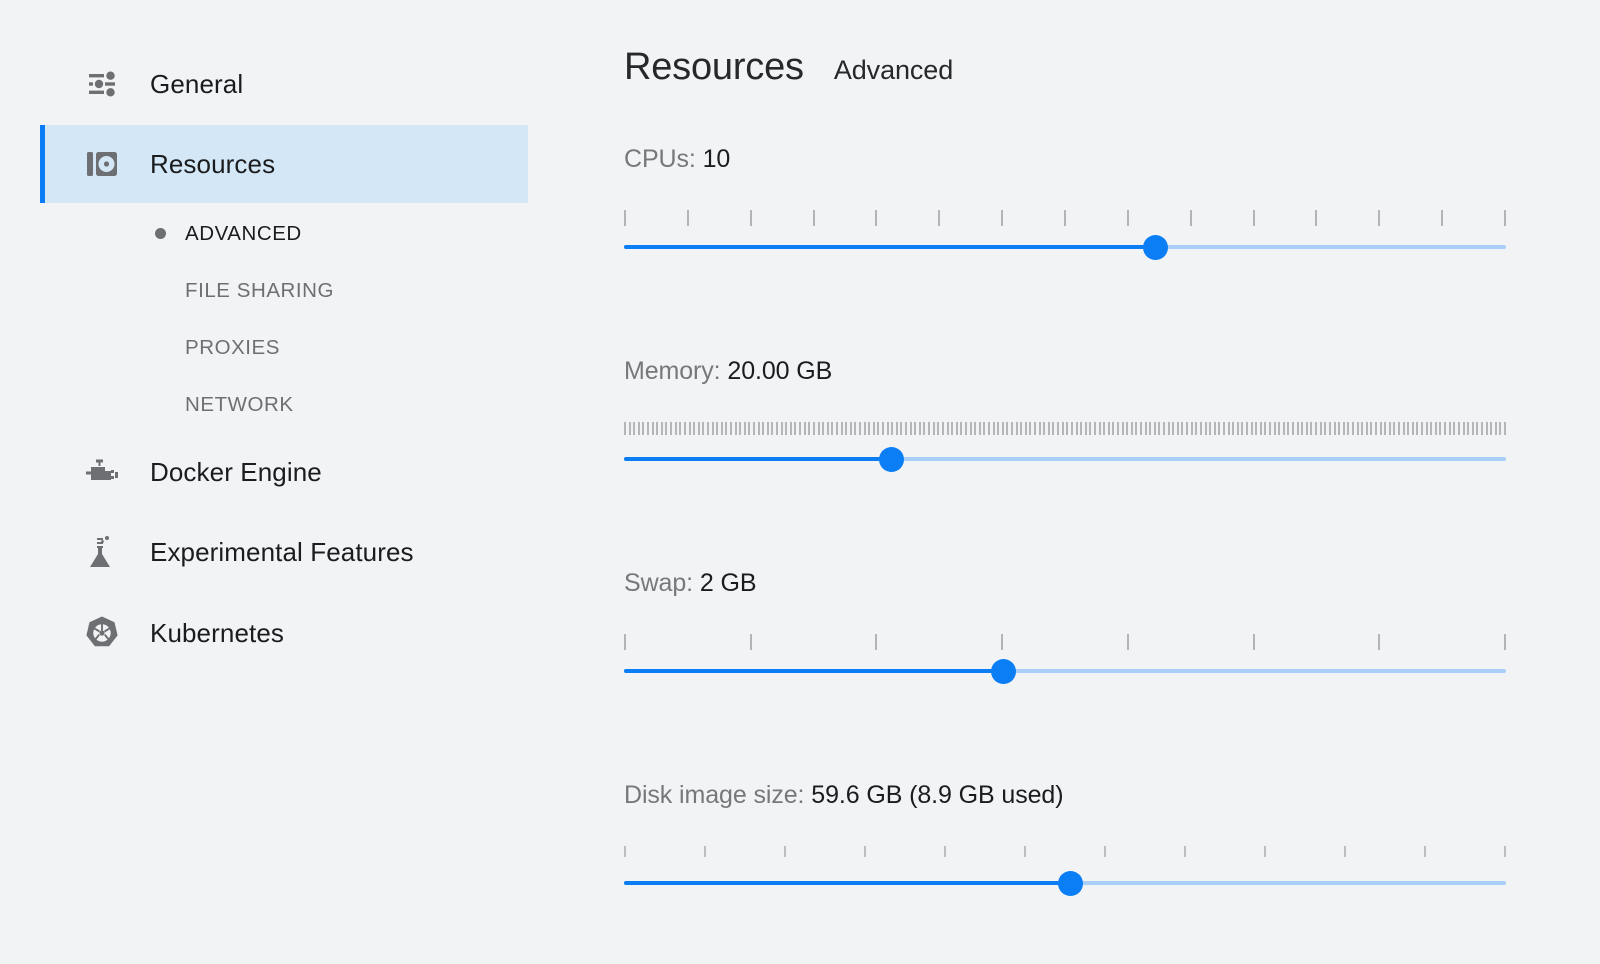  Describe the element at coordinates (891, 459) in the screenshot. I see `memory-slider-thumb` at that location.